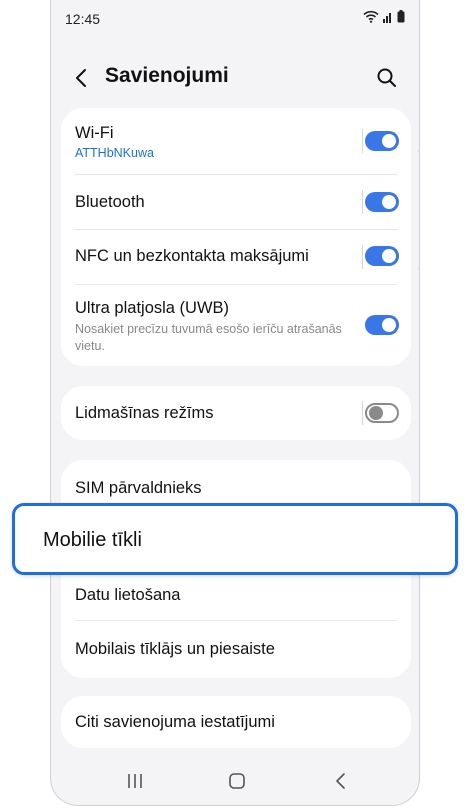 This screenshot has width=470, height=810. I want to click on airplane-row: Lidmašīnas režīms, so click(236, 413).